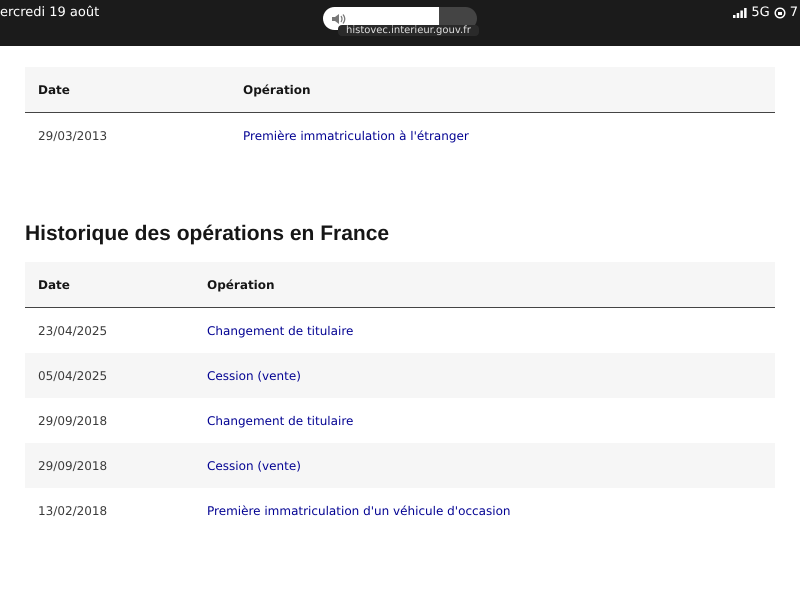 The height and width of the screenshot is (600, 800). I want to click on date-cell-text: 29/03/2013, so click(72, 135).